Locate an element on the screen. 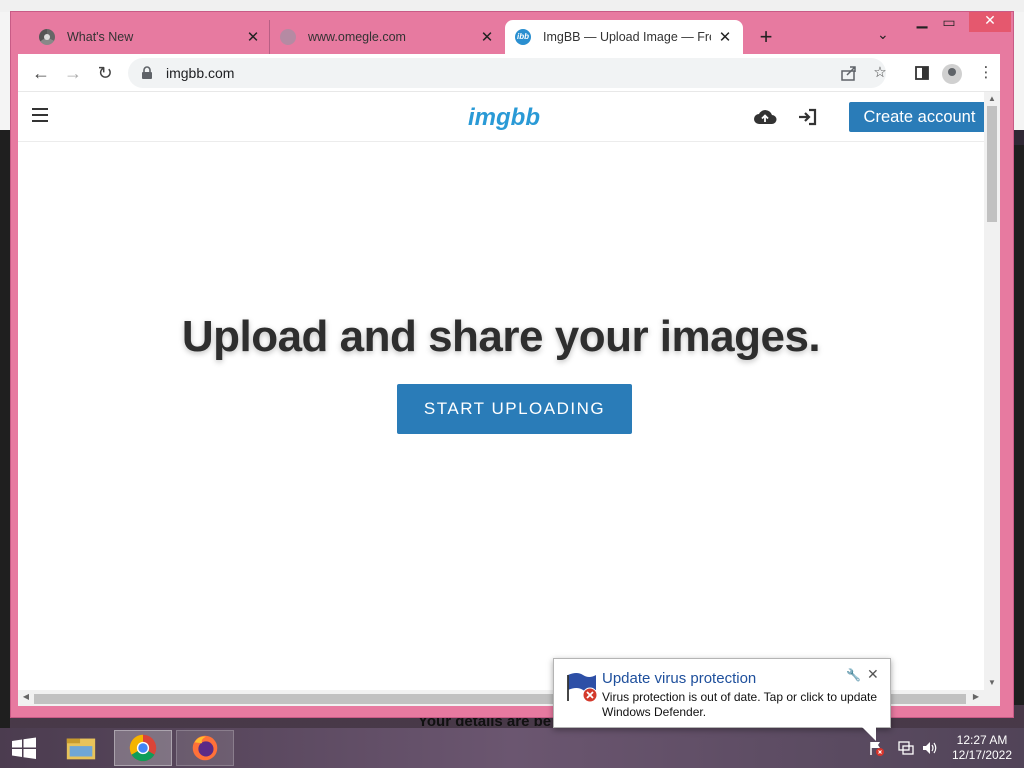  hero-heading: Upload and share your images. is located at coordinates (501, 336).